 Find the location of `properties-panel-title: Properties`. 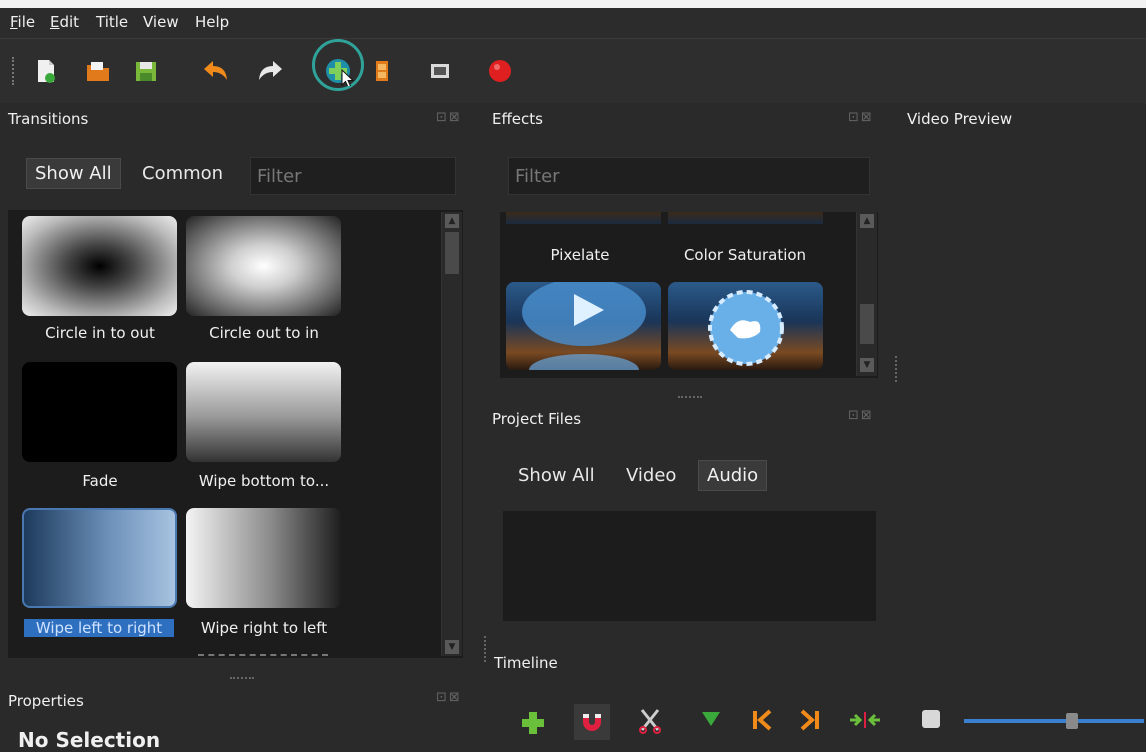

properties-panel-title: Properties is located at coordinates (46, 701).